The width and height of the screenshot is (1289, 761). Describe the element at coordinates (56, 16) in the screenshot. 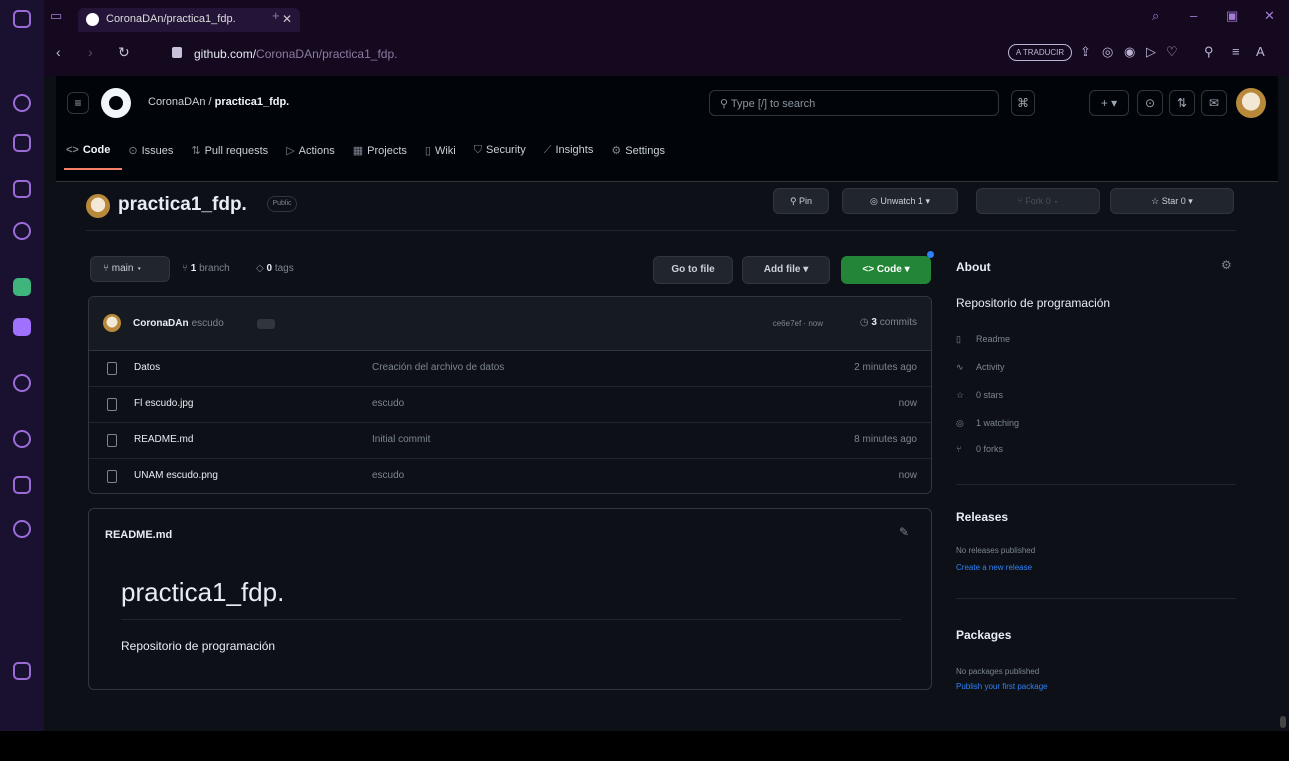

I see `tab-menu-icon: ▭` at that location.